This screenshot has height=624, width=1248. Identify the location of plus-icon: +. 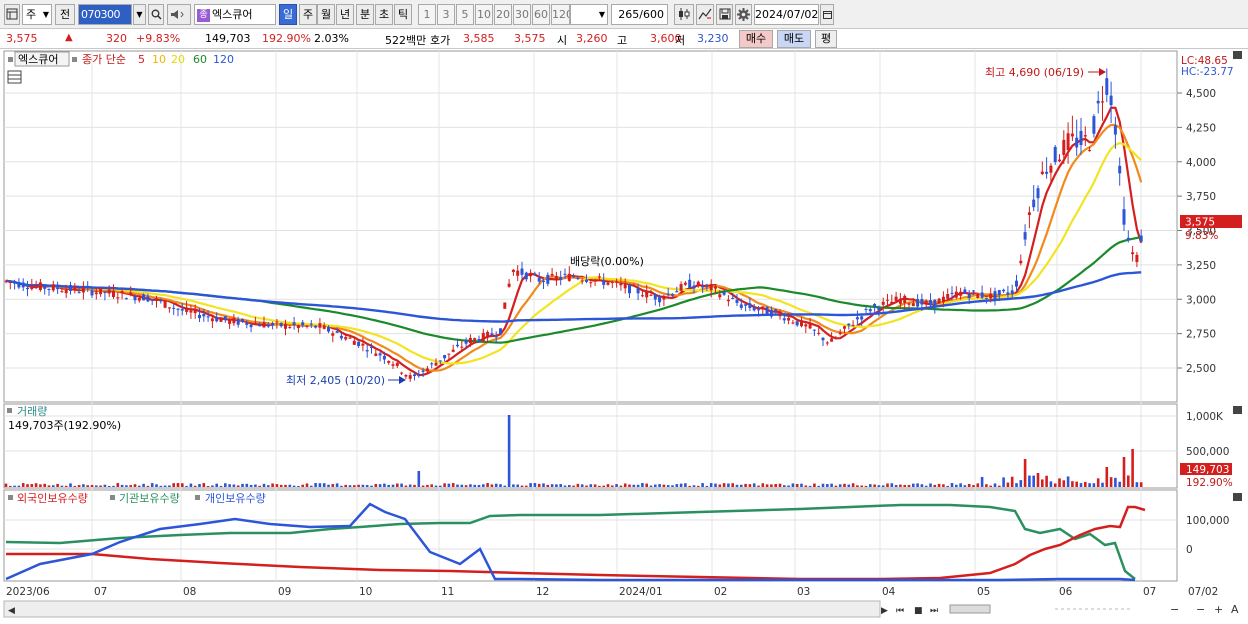
(1218, 609).